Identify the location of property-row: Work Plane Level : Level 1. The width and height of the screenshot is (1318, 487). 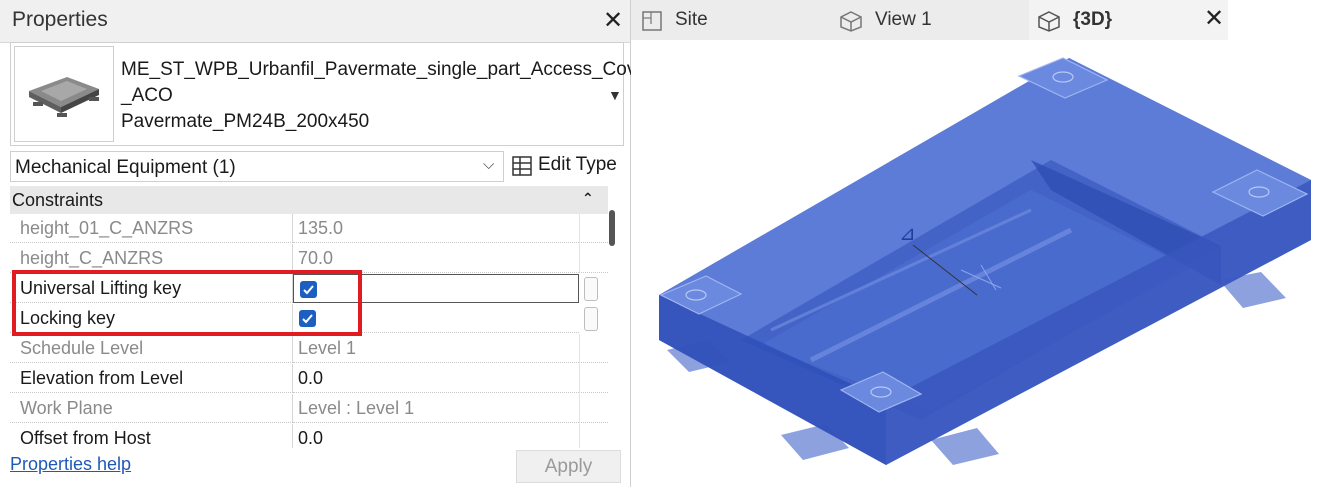
(309, 409).